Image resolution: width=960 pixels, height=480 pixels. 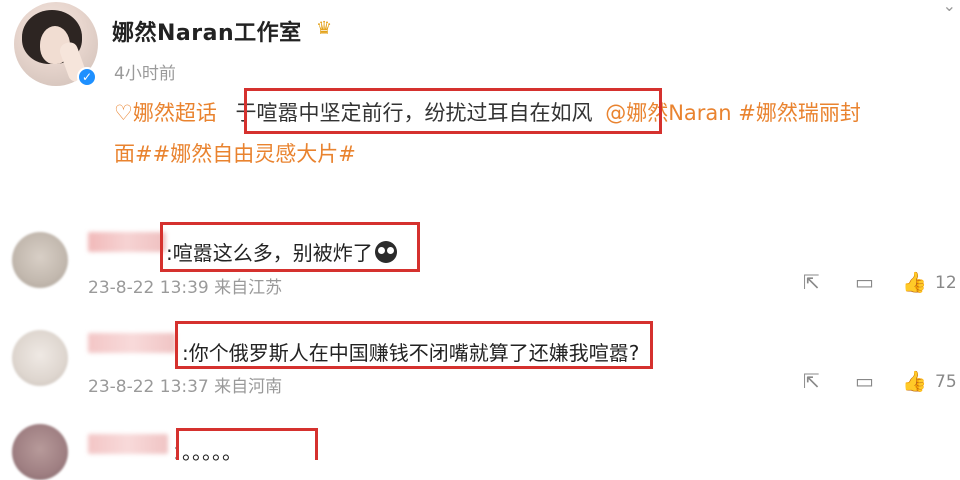 I want to click on comment-meta: 23-8-22 13:39 来自江苏, so click(x=185, y=288).